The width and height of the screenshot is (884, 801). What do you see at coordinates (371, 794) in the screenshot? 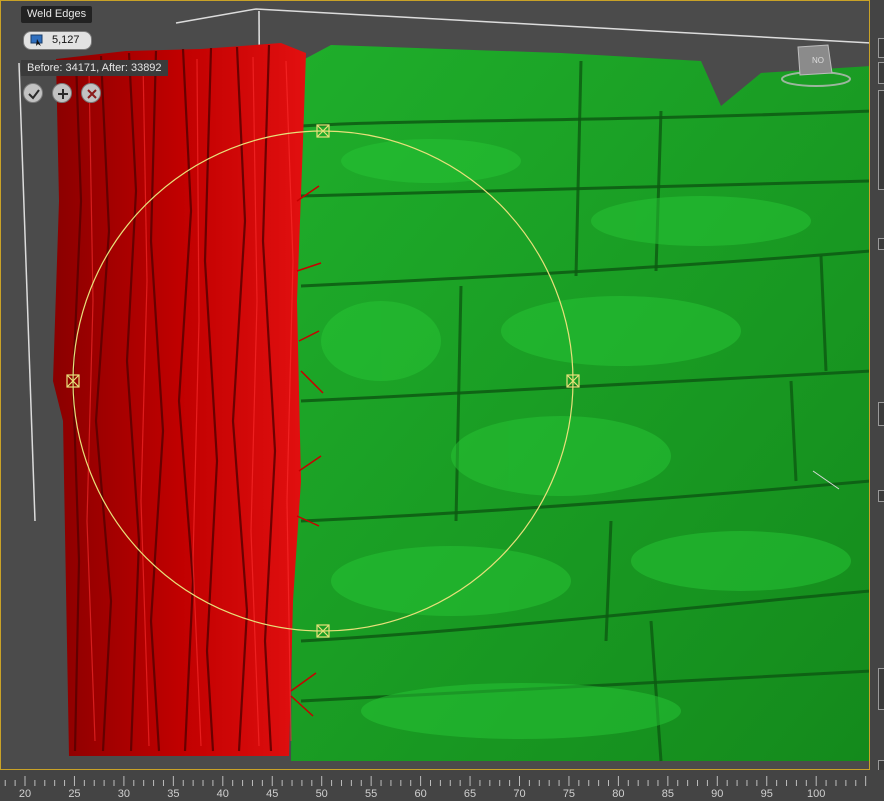
I see `ruler-tick-label: 55` at bounding box center [371, 794].